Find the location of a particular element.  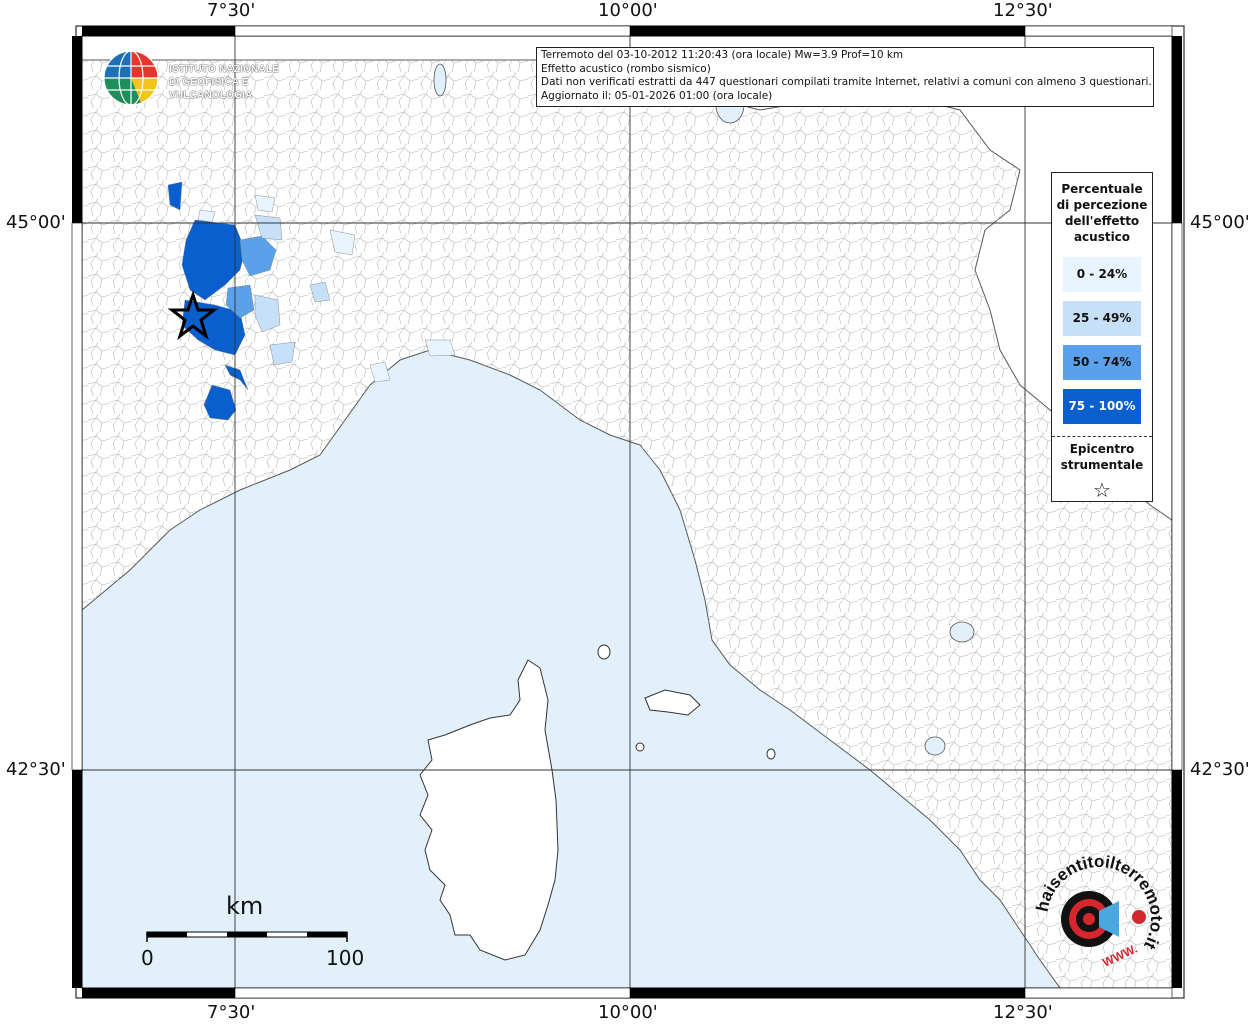

top-tick-label: 12°30' is located at coordinates (1023, 10).